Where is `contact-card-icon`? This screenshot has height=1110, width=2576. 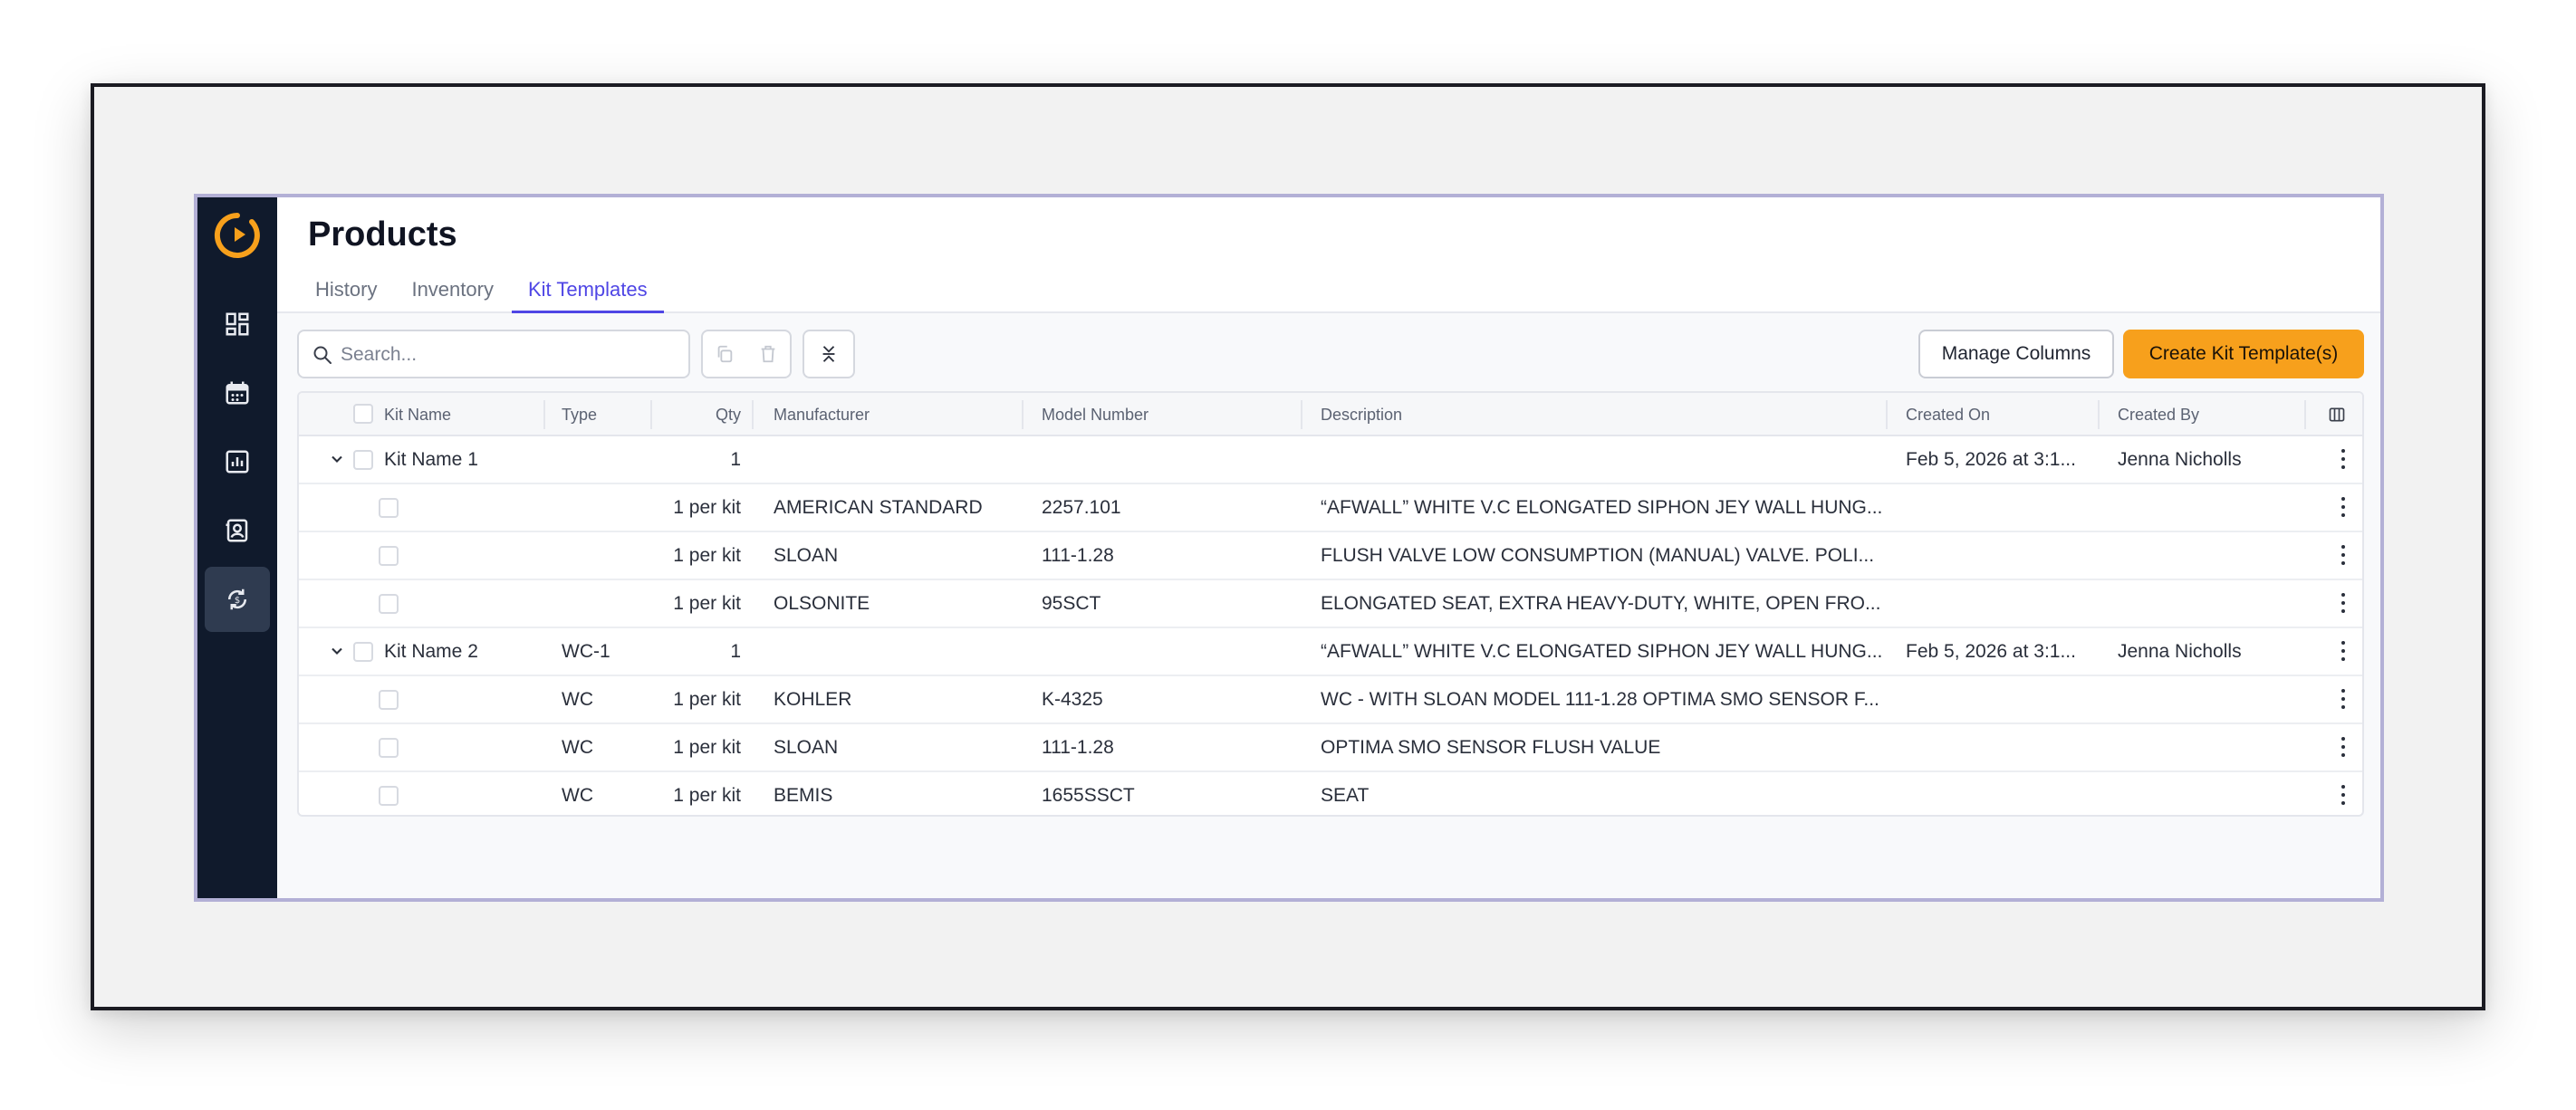
contact-card-icon is located at coordinates (237, 530).